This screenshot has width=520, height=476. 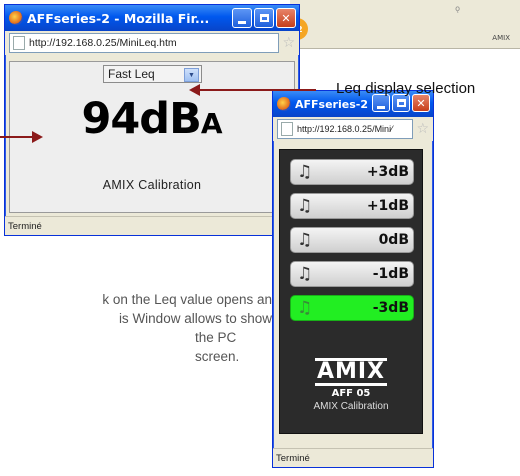 What do you see at coordinates (351, 393) in the screenshot?
I see `model-label: AFF 05` at bounding box center [351, 393].